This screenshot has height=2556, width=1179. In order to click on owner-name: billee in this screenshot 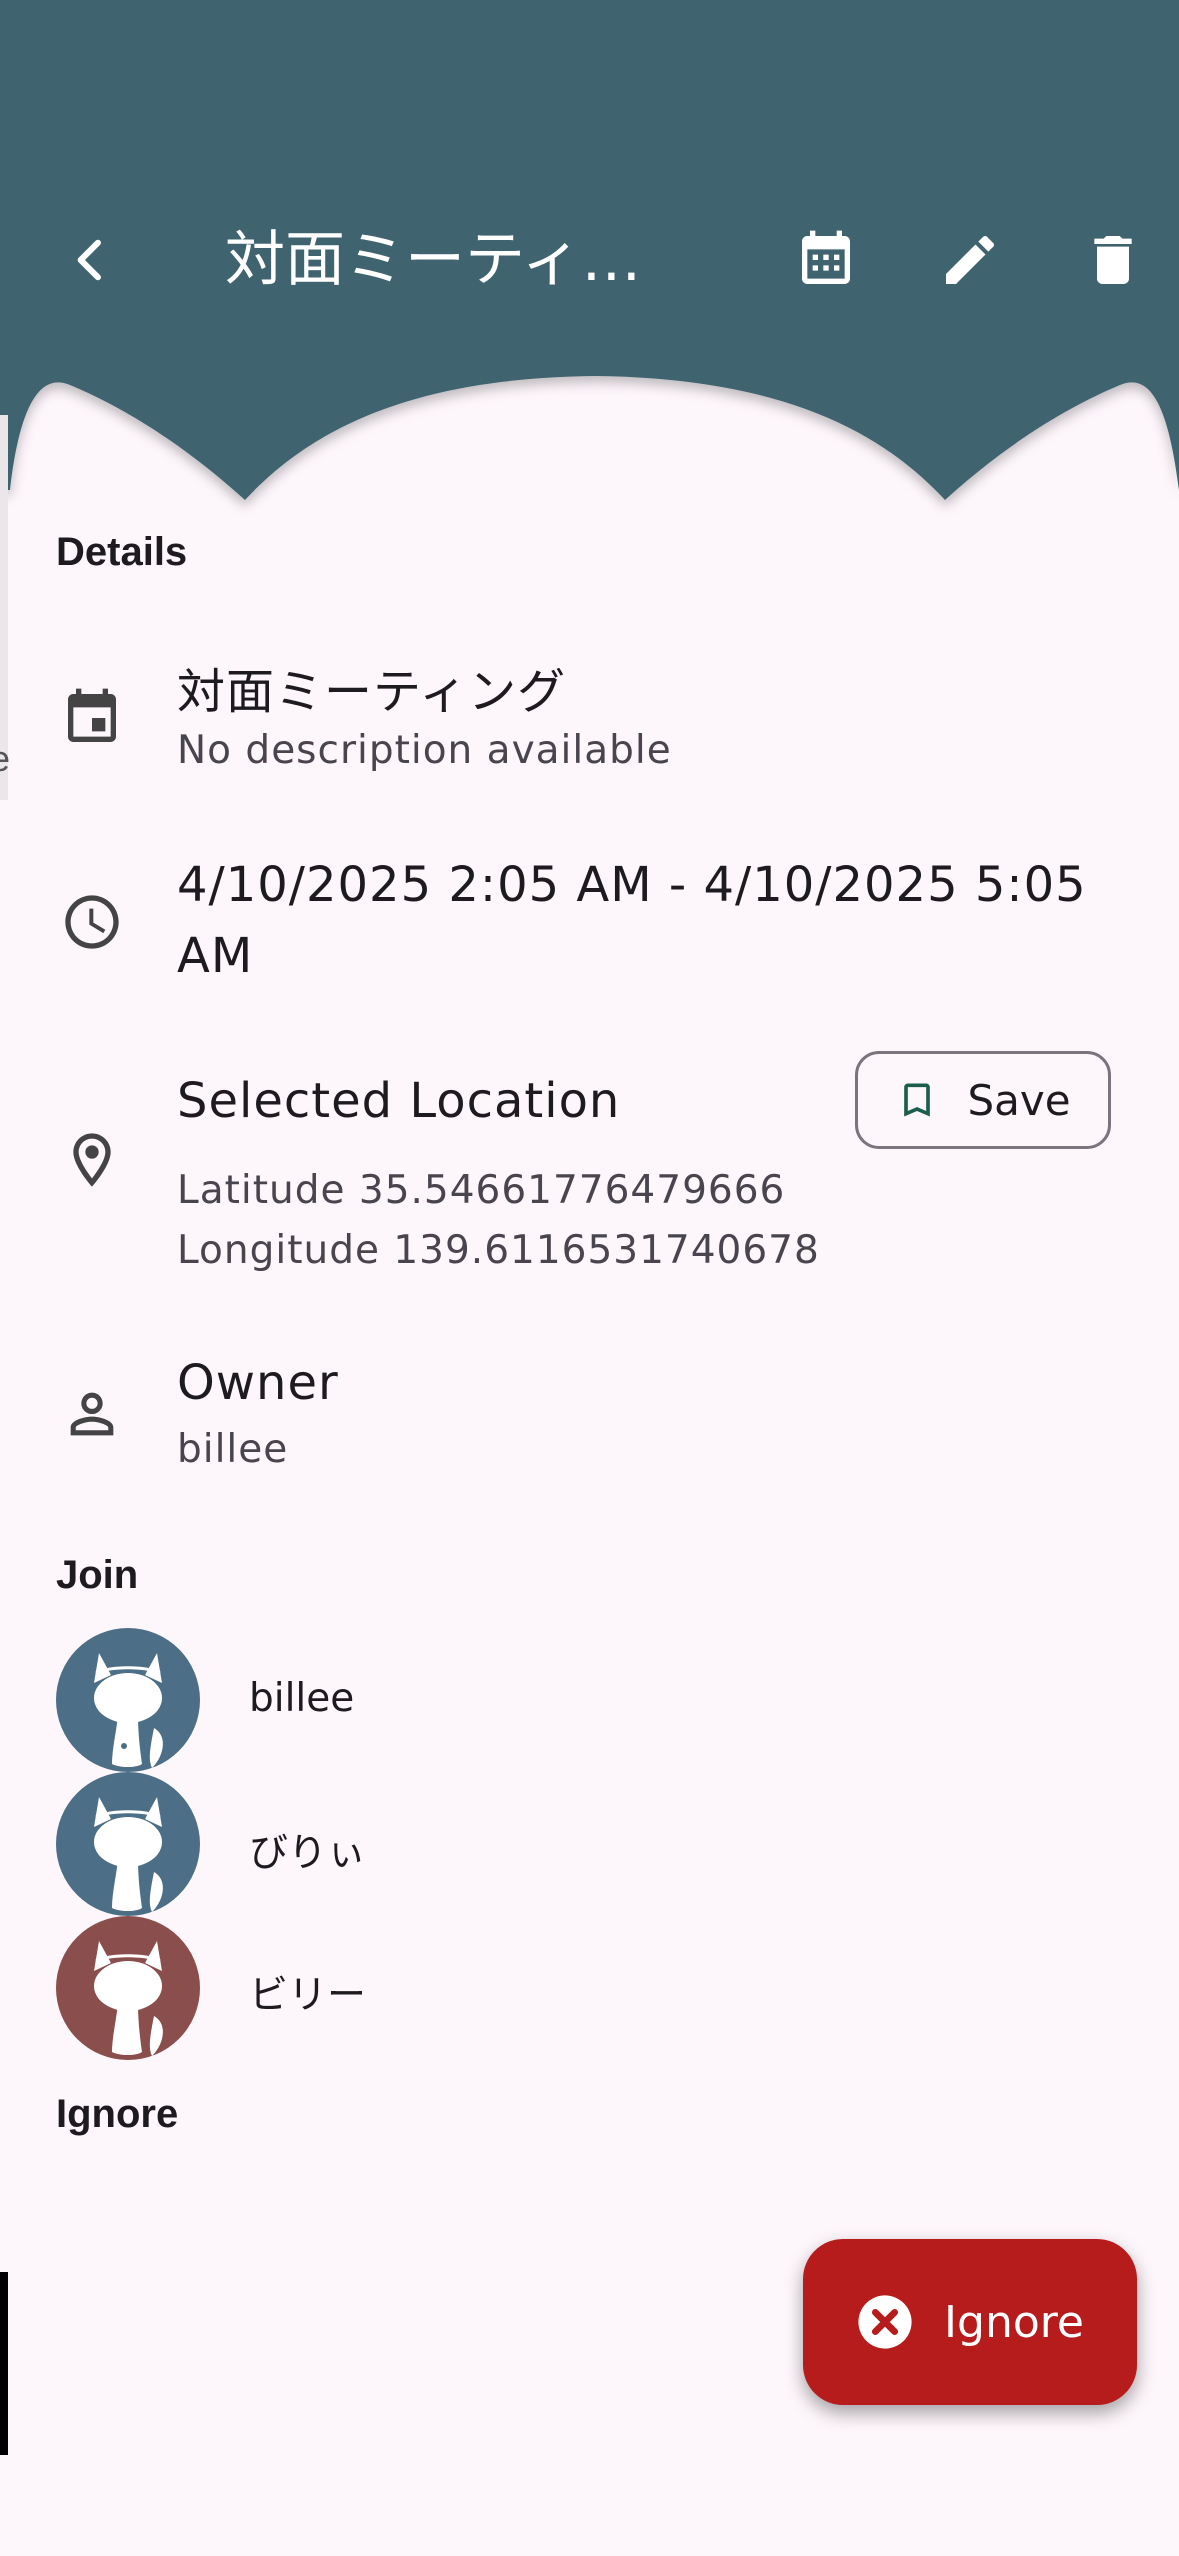, I will do `click(233, 1449)`.